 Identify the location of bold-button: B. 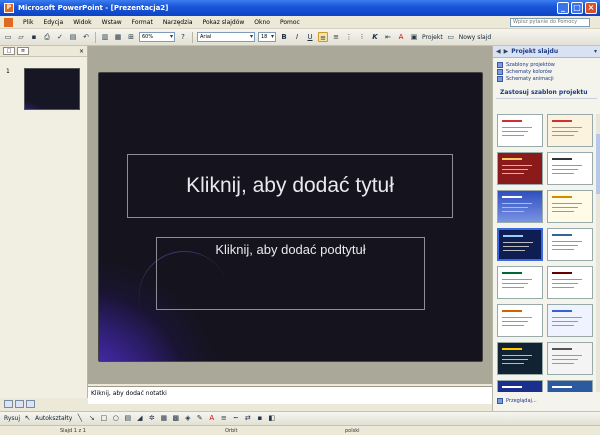
(284, 37).